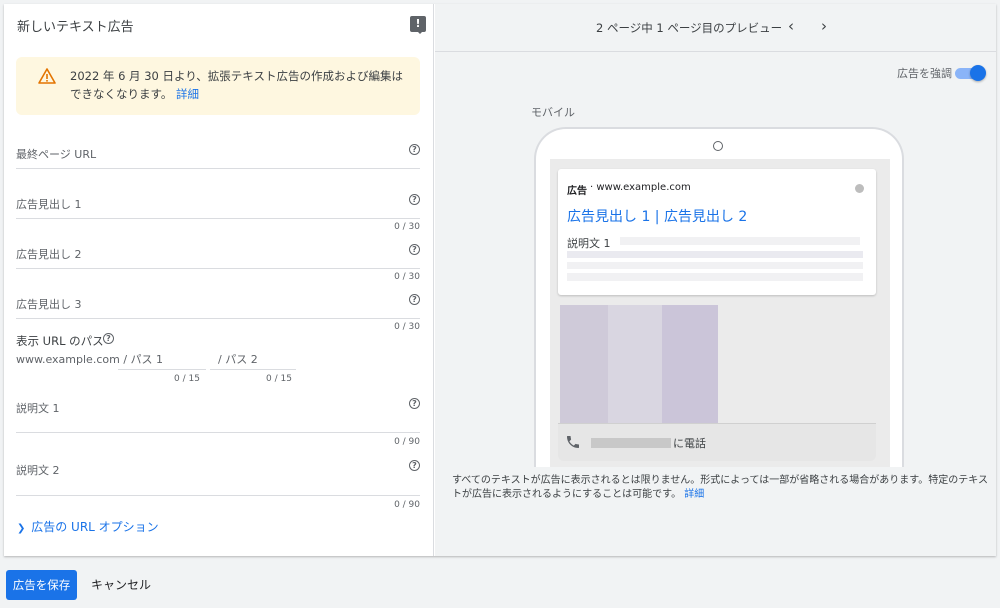 Image resolution: width=1000 pixels, height=608 pixels. Describe the element at coordinates (589, 243) in the screenshot. I see `ad-description: 説明文 1` at that location.